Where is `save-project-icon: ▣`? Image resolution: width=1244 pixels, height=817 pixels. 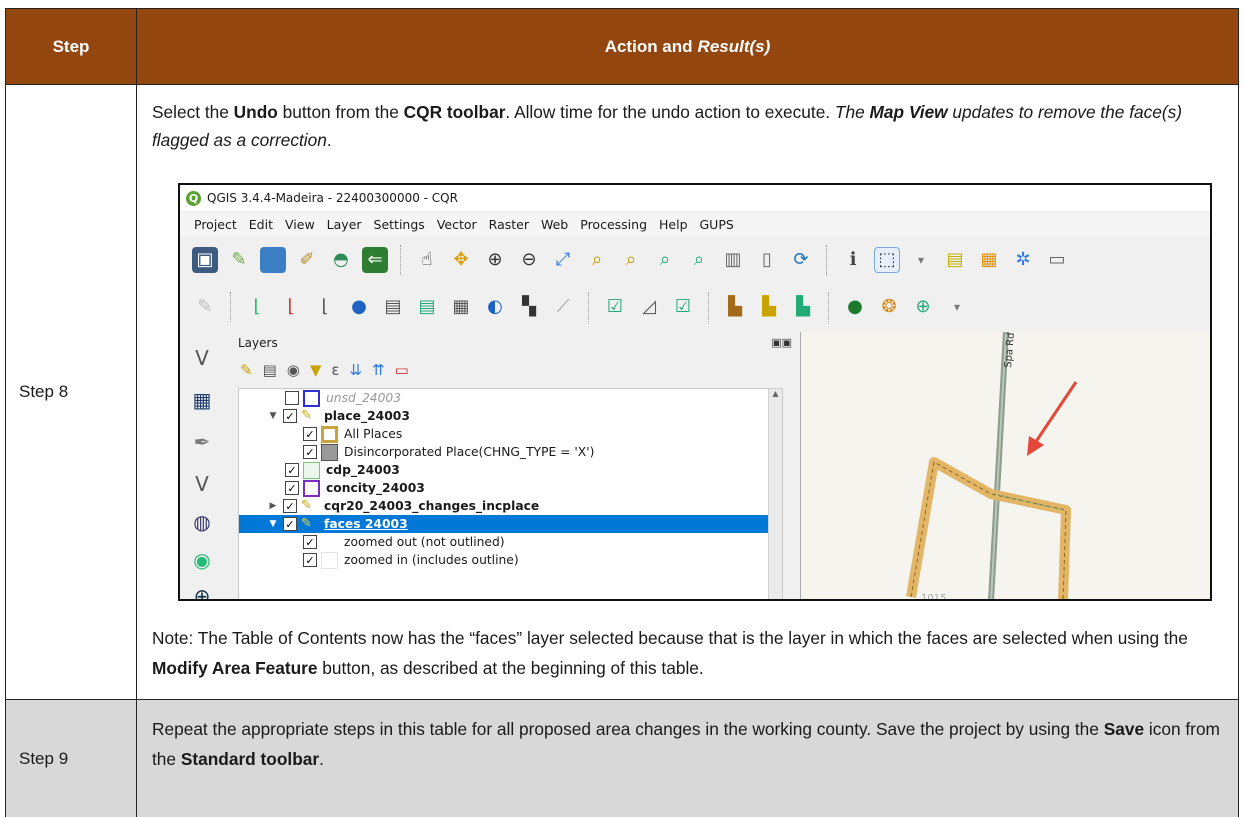
save-project-icon: ▣ is located at coordinates (205, 260).